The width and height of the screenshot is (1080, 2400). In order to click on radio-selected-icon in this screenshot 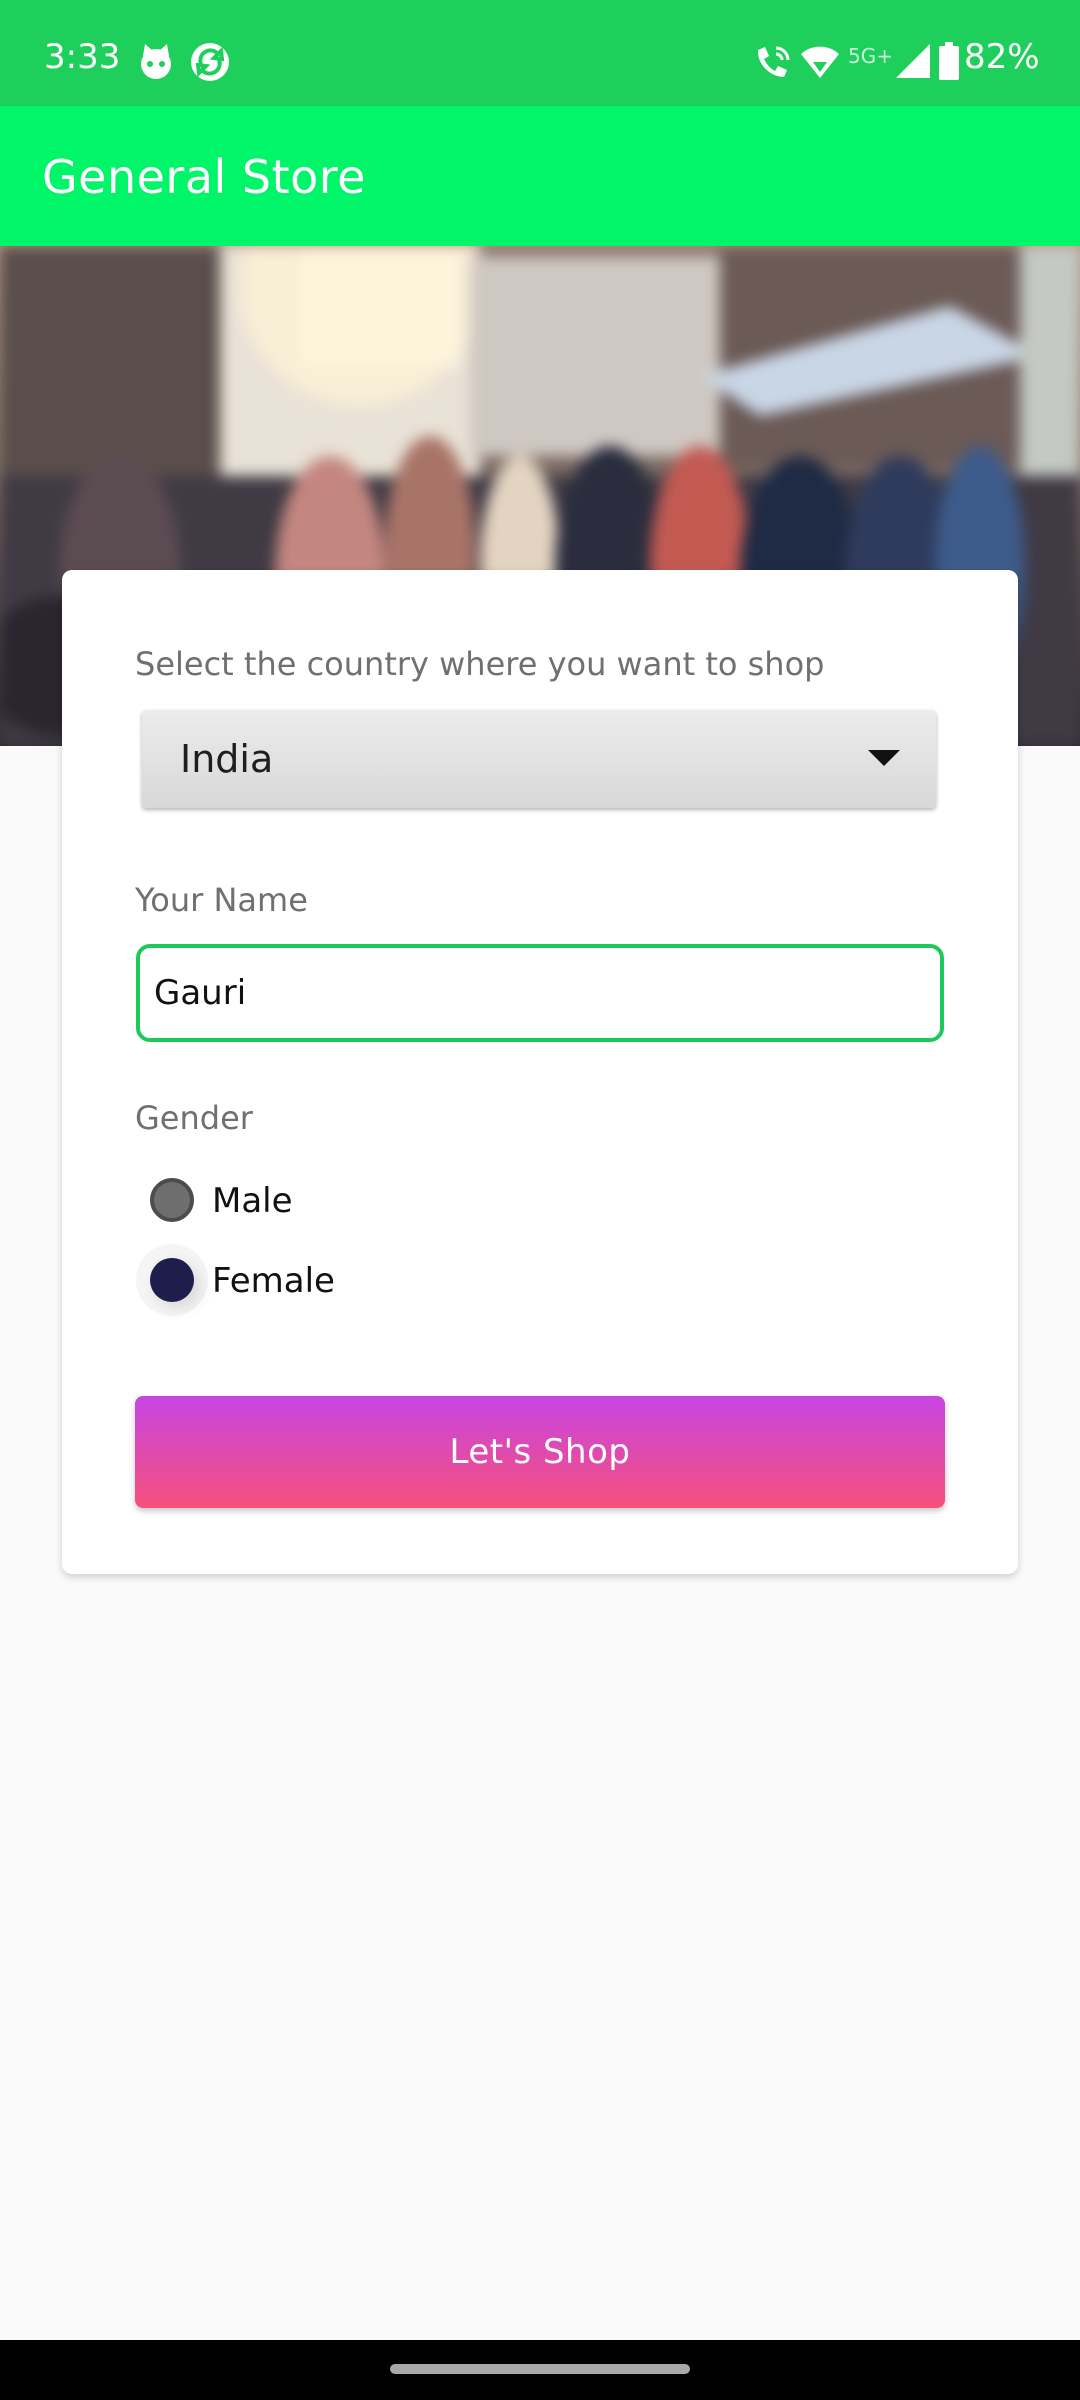, I will do `click(172, 1280)`.